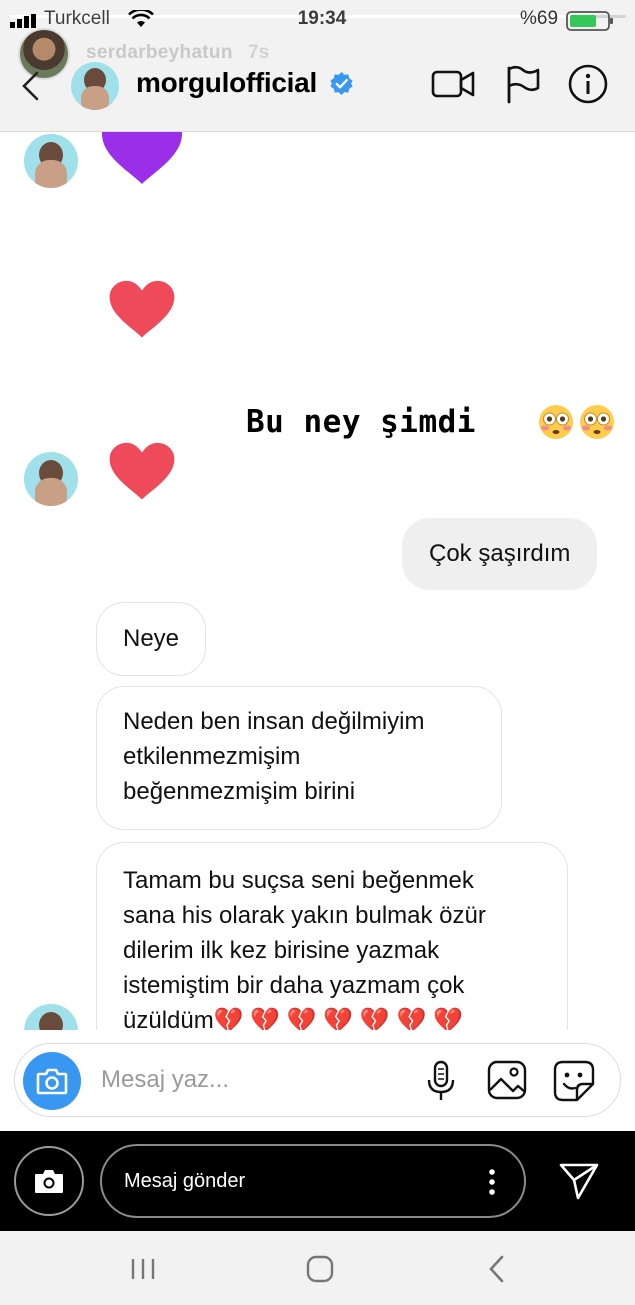 The image size is (635, 1305). Describe the element at coordinates (274, 721) in the screenshot. I see `message-text-line: Neden ben insan değilmiyim` at that location.